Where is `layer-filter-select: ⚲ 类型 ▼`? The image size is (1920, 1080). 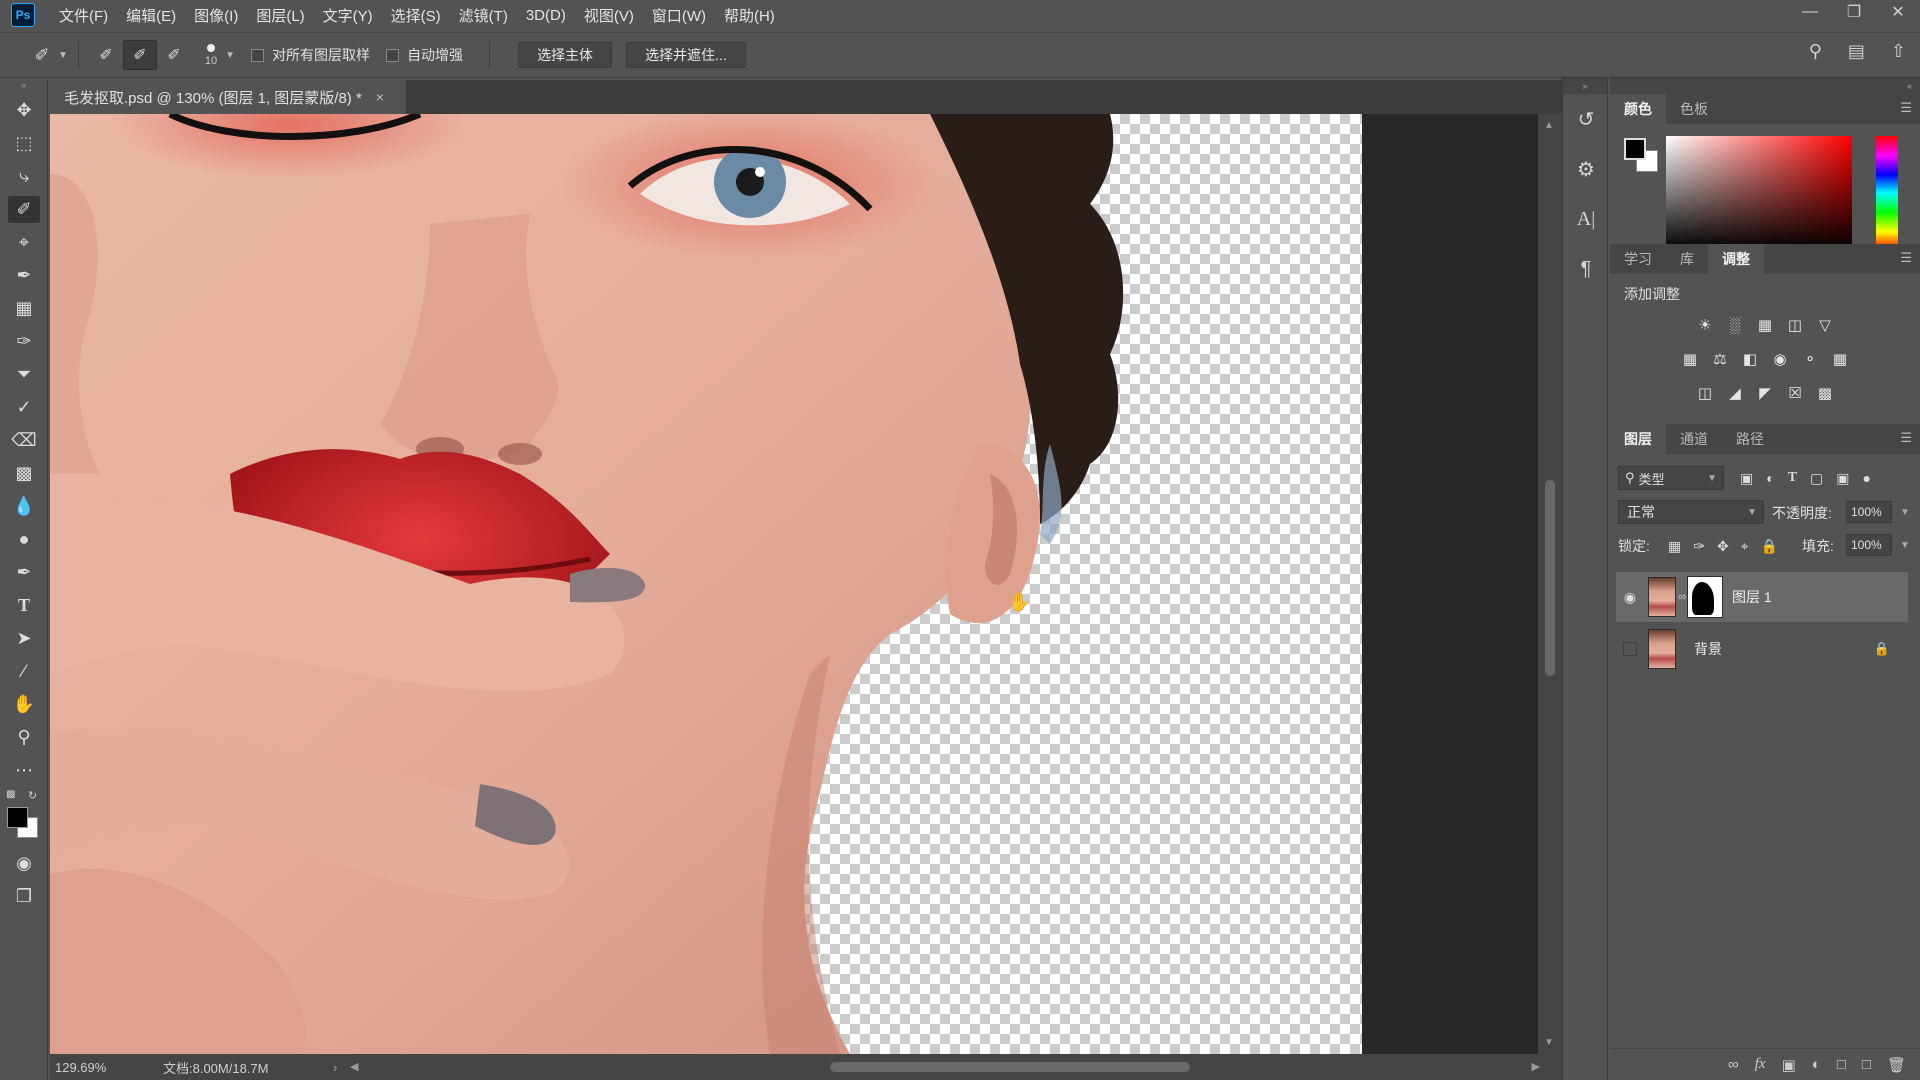 layer-filter-select: ⚲ 类型 ▼ is located at coordinates (1671, 478).